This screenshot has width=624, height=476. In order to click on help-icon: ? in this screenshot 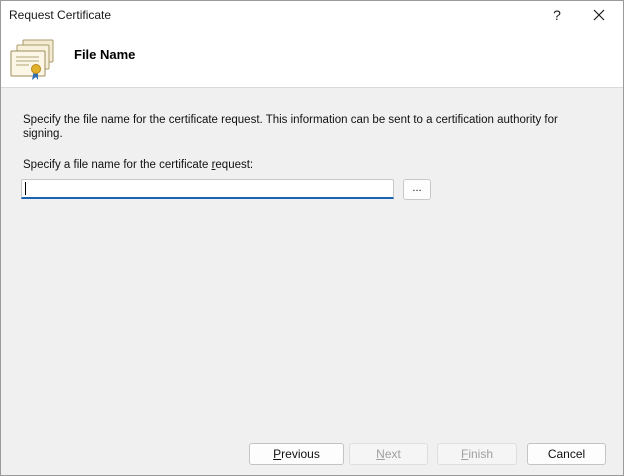, I will do `click(557, 15)`.